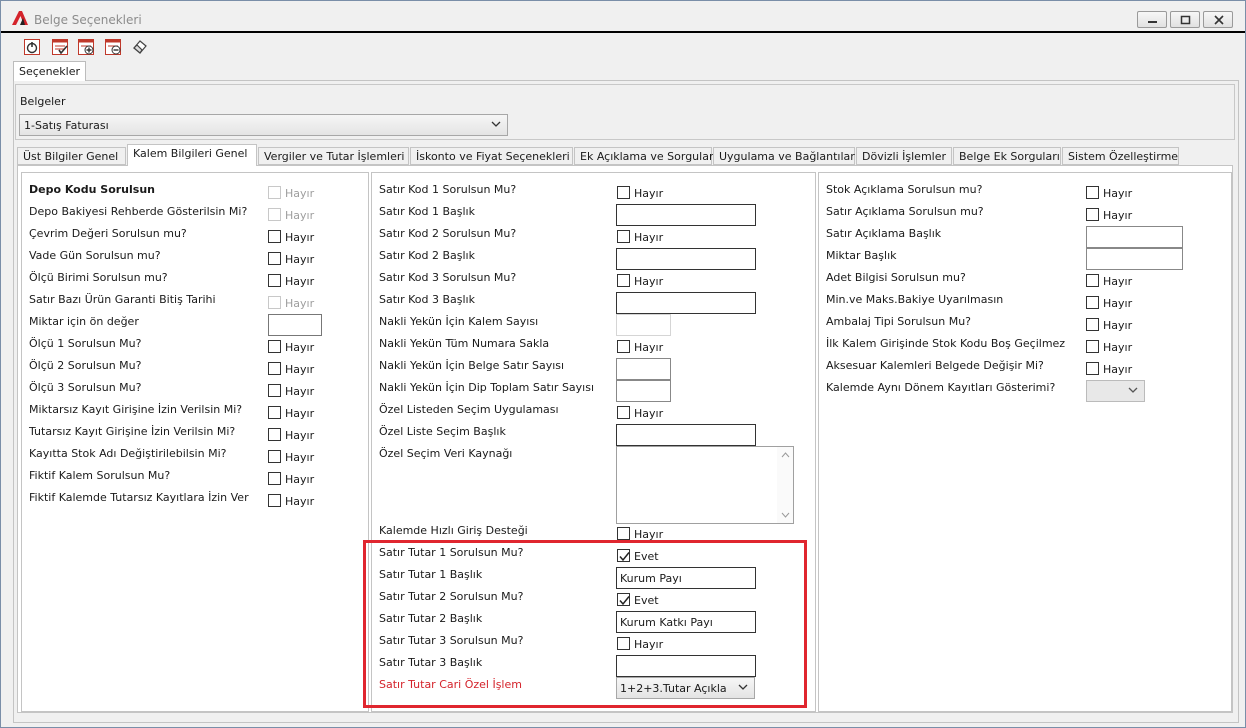  I want to click on option-label: Özel Liste Seçim Başlık, so click(442, 431).